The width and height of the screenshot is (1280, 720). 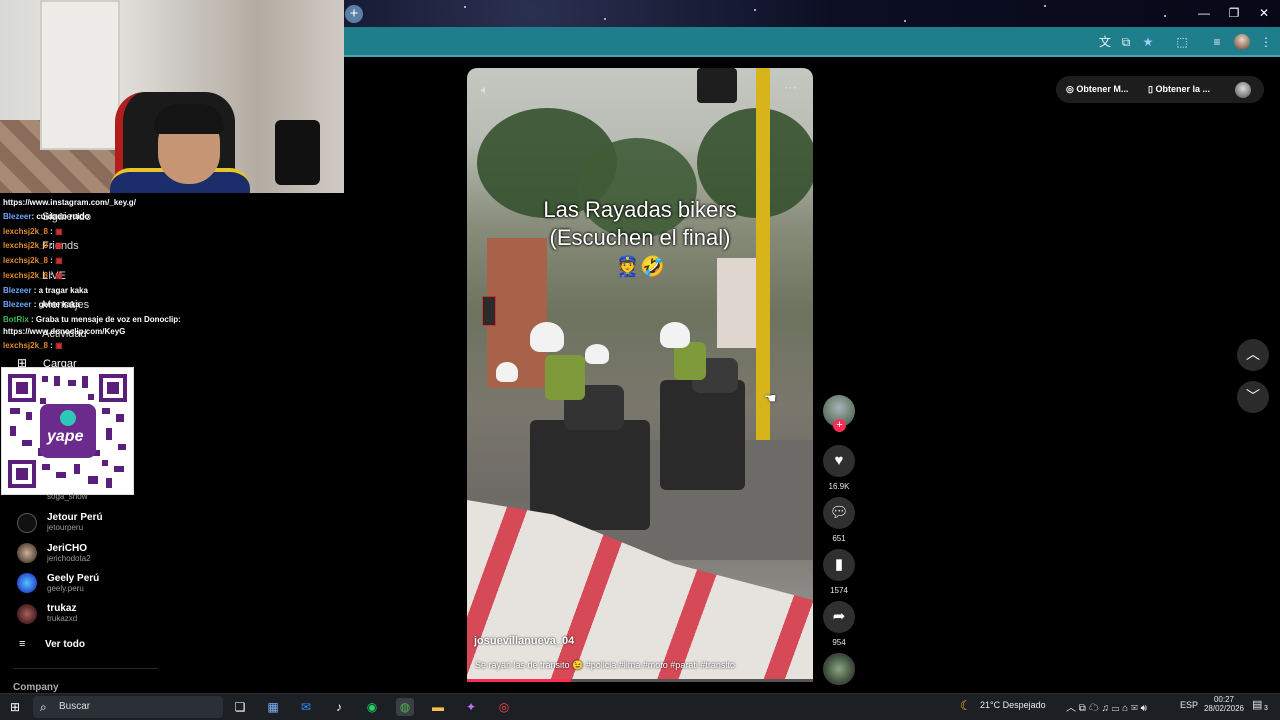 What do you see at coordinates (1105, 42) in the screenshot?
I see `translate-icon: 文` at bounding box center [1105, 42].